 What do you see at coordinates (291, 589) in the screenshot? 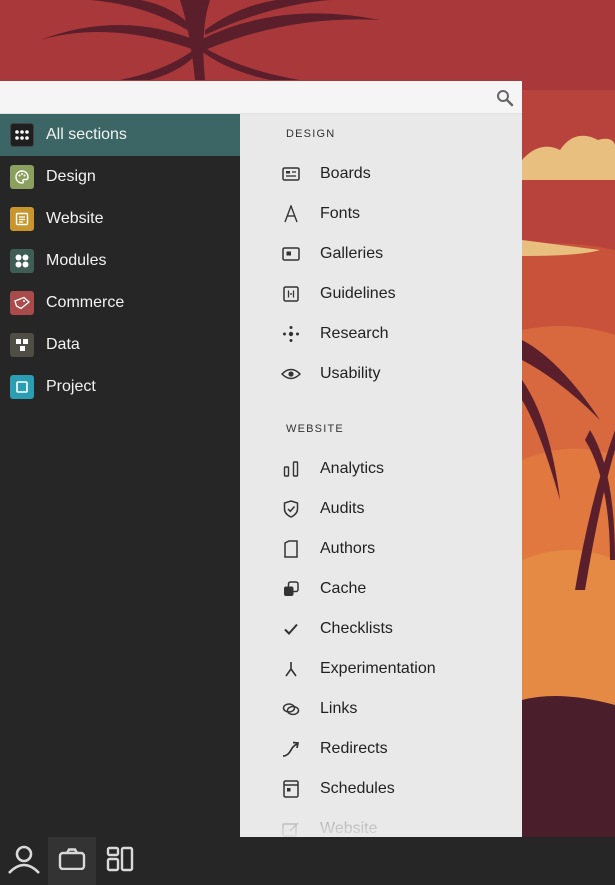
I see `cache-icon` at bounding box center [291, 589].